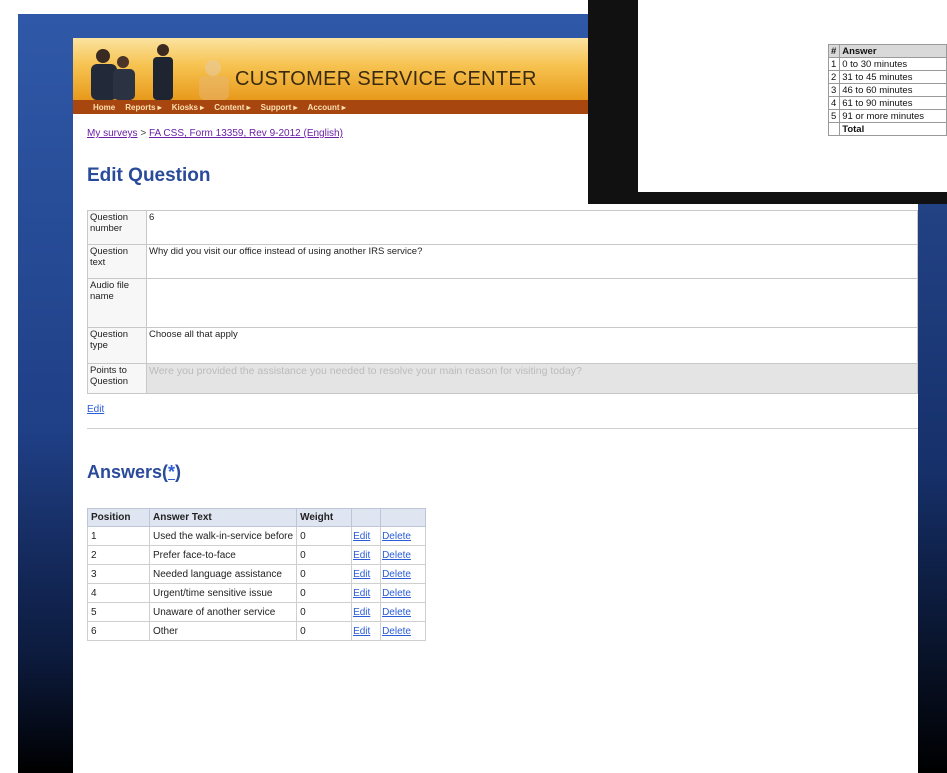  I want to click on question-number-row: Question number 6, so click(502, 227).